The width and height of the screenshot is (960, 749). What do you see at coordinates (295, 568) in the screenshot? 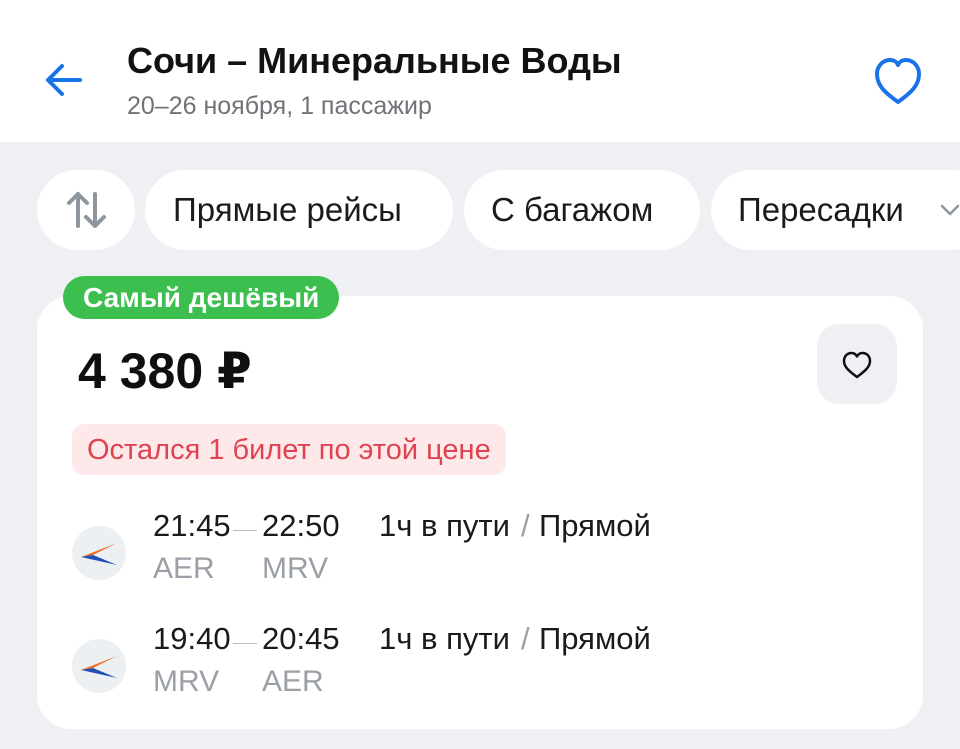
I see `arrival-airport-code: MRV` at bounding box center [295, 568].